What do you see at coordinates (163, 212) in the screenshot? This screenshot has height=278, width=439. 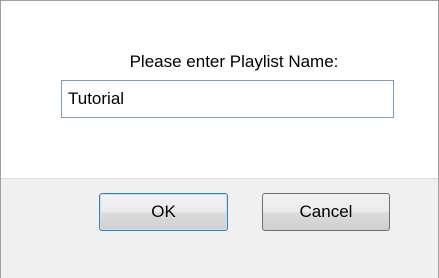 I see `ok-button: OK` at bounding box center [163, 212].